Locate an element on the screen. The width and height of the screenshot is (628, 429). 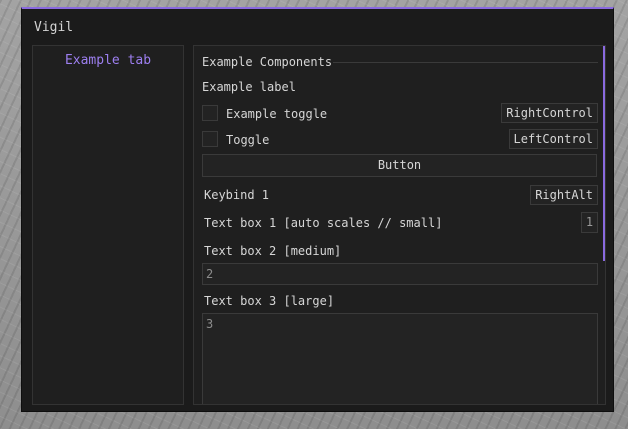
section-title: Example Components is located at coordinates (267, 62).